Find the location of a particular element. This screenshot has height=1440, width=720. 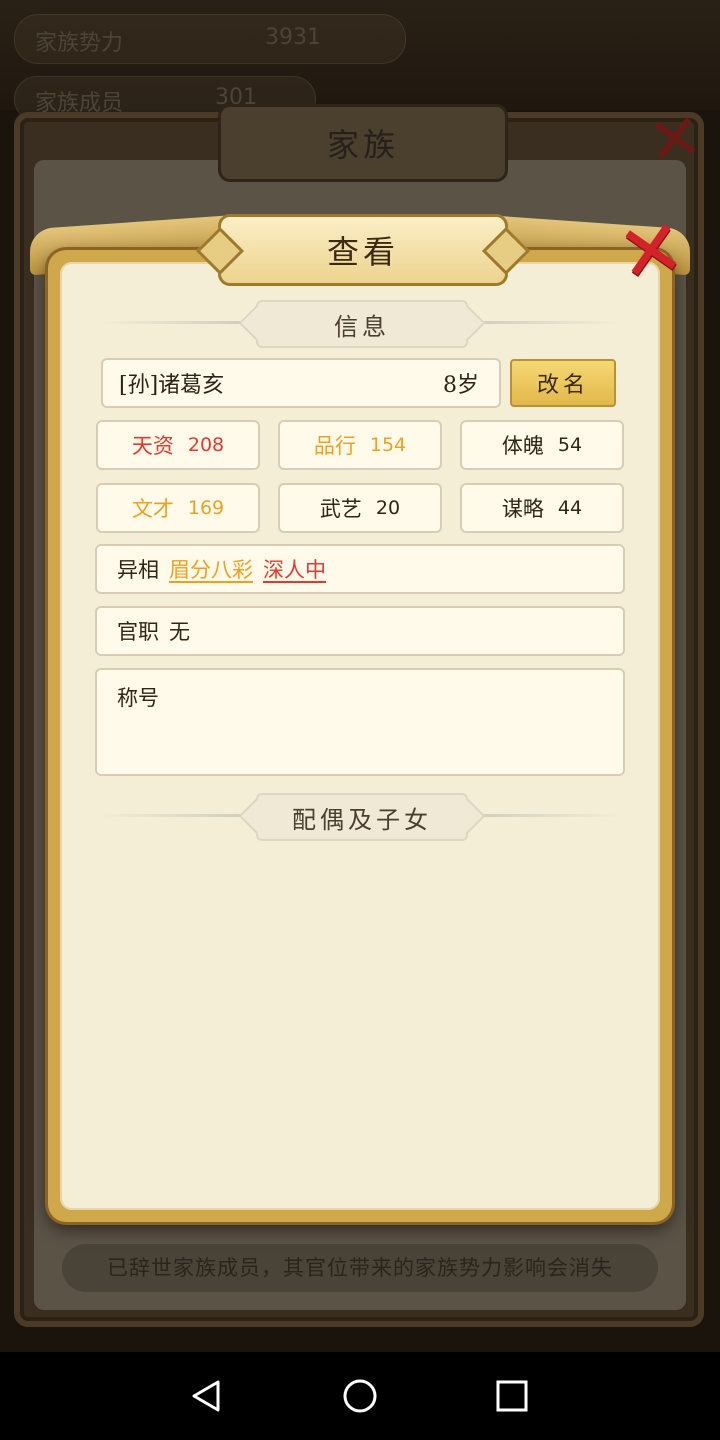

traits-row: 异相 眉分八彩 深人中 is located at coordinates (360, 569).